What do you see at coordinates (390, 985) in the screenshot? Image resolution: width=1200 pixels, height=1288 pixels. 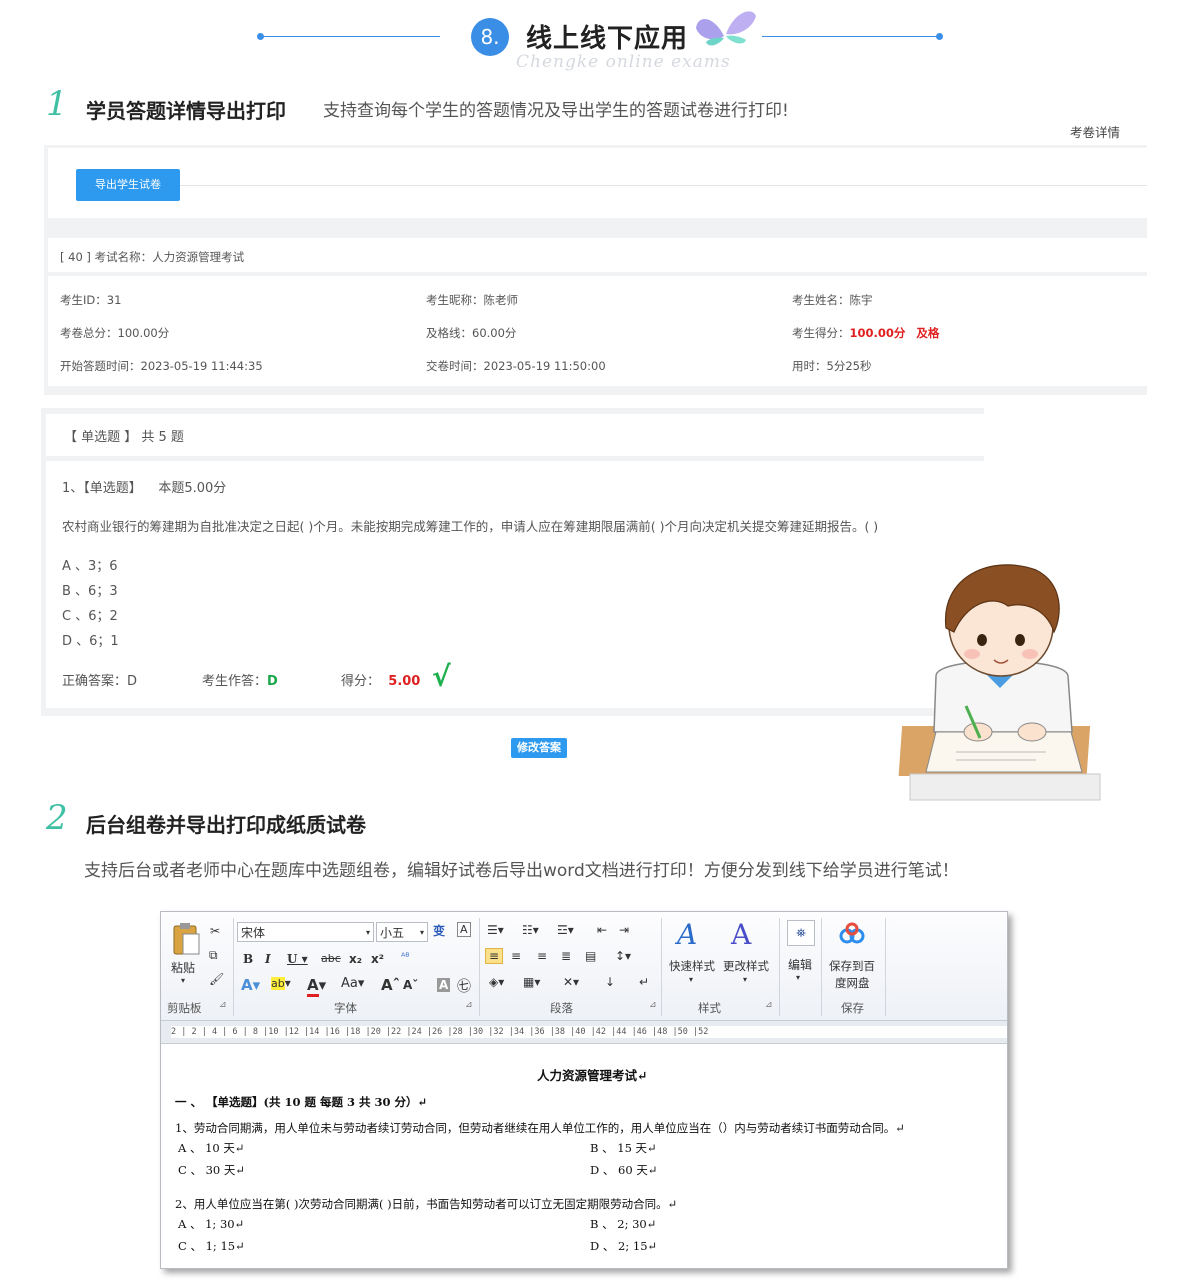 I see `grow-font-icon: Aˆ` at bounding box center [390, 985].